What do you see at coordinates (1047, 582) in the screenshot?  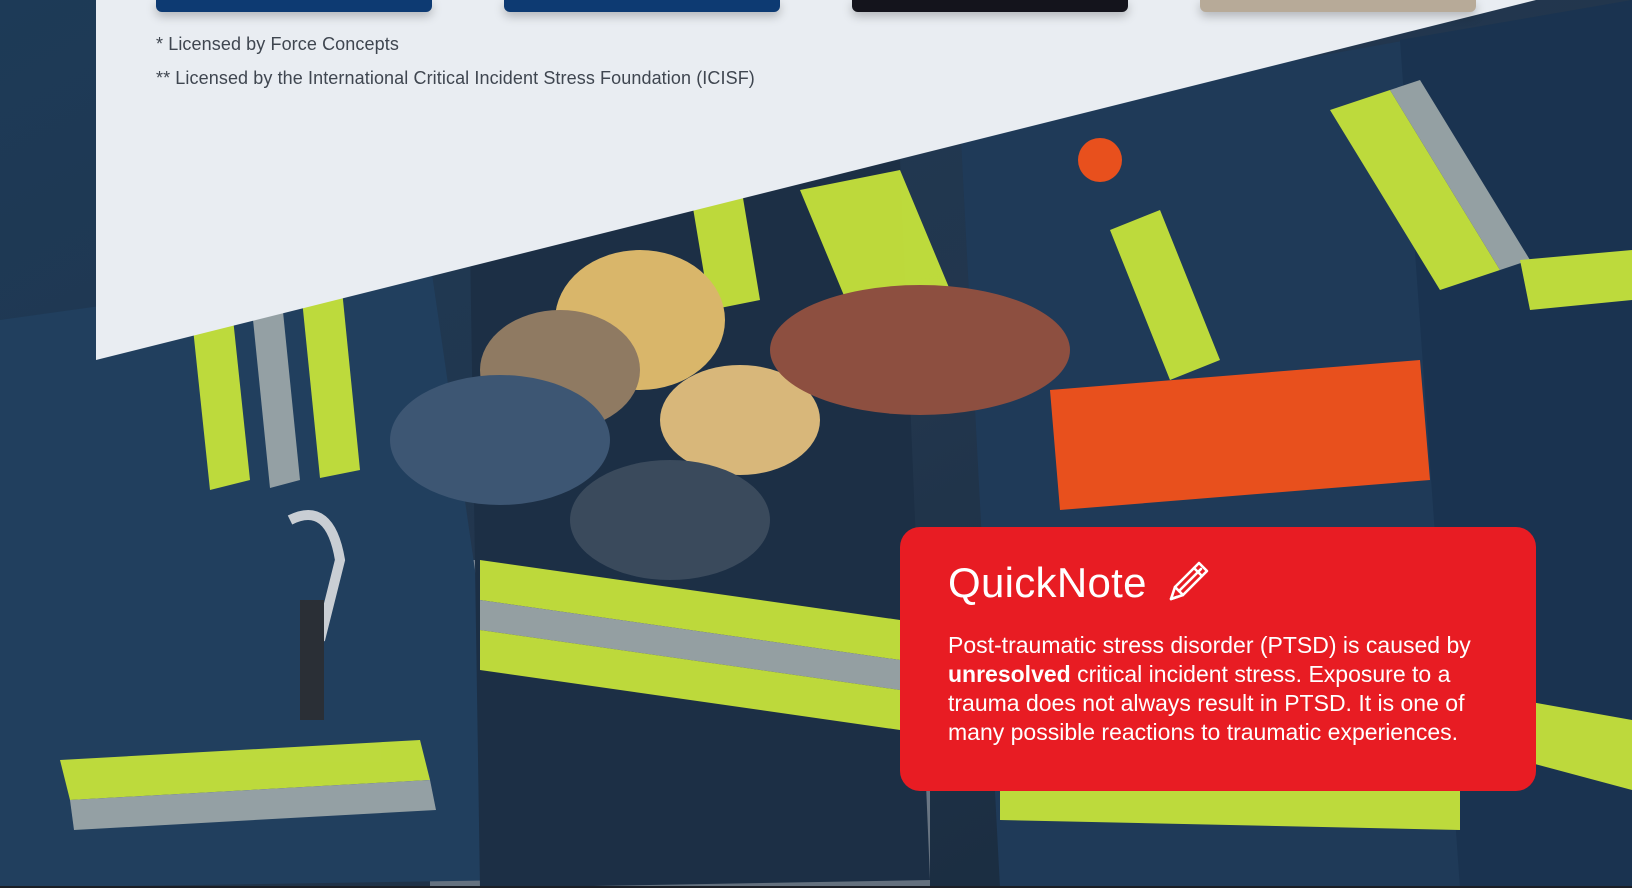 I see `quicknote-title: QuickNote` at bounding box center [1047, 582].